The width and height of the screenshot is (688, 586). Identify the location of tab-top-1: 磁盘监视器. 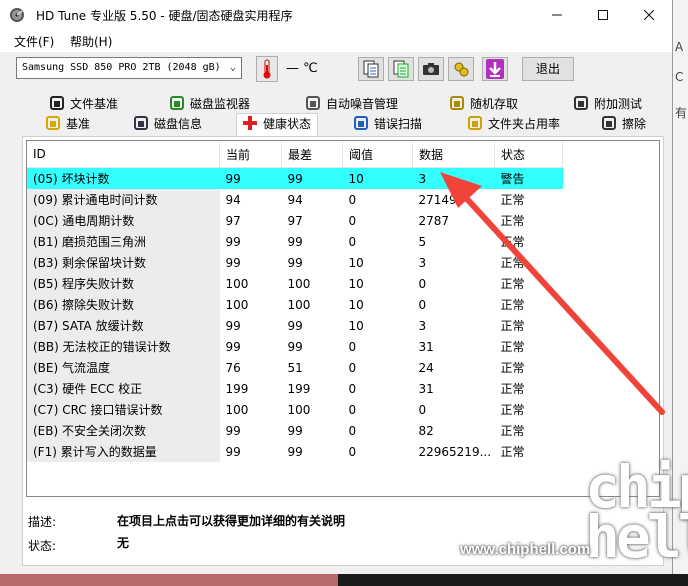
(210, 104).